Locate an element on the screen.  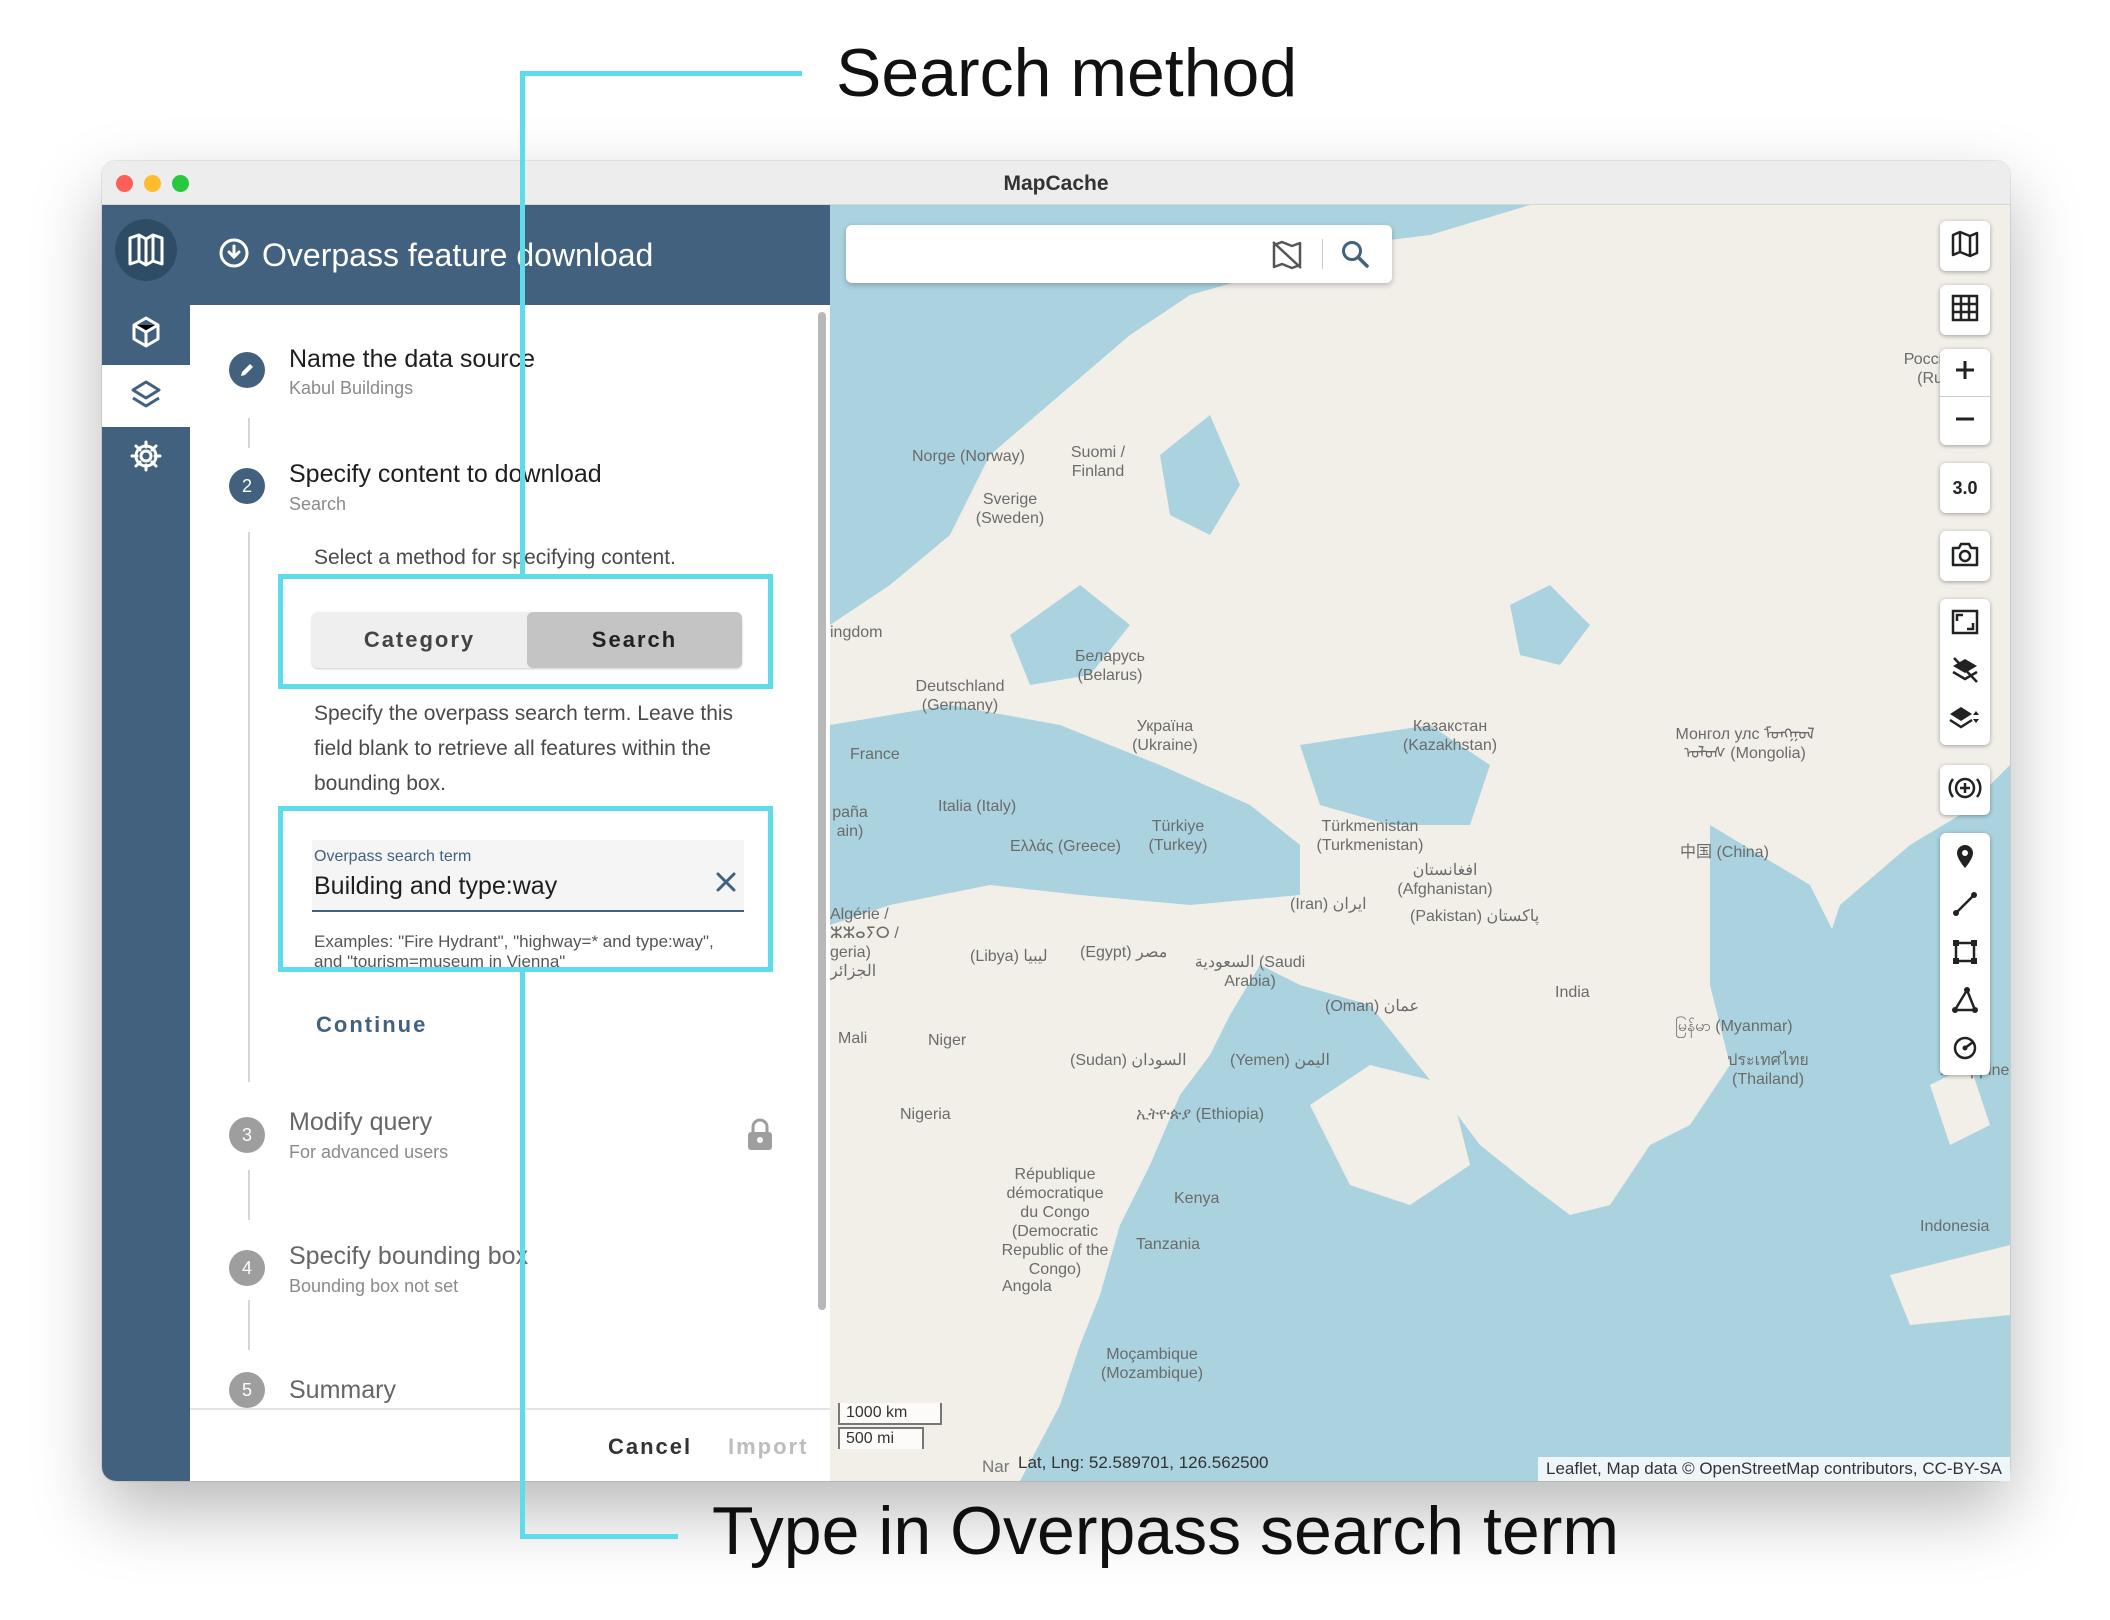
map-label-kazakhstan: Казакстан (Kazakhstan) is located at coordinates (1450, 736).